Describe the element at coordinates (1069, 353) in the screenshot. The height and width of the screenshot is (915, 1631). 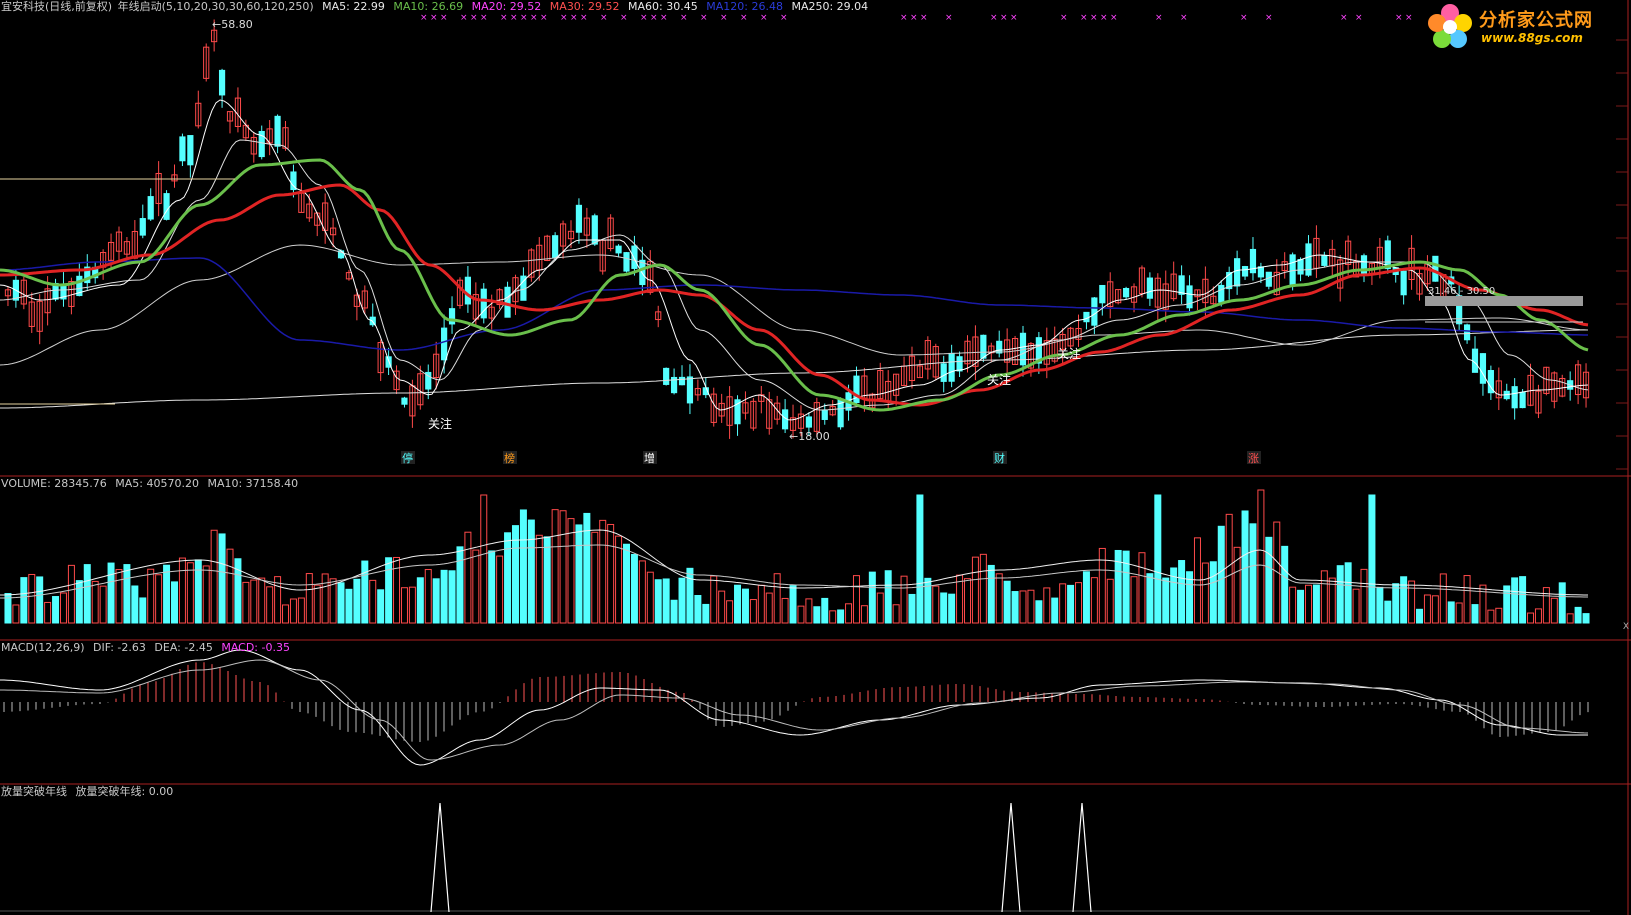
I see `focus-label-3: 关注` at that location.